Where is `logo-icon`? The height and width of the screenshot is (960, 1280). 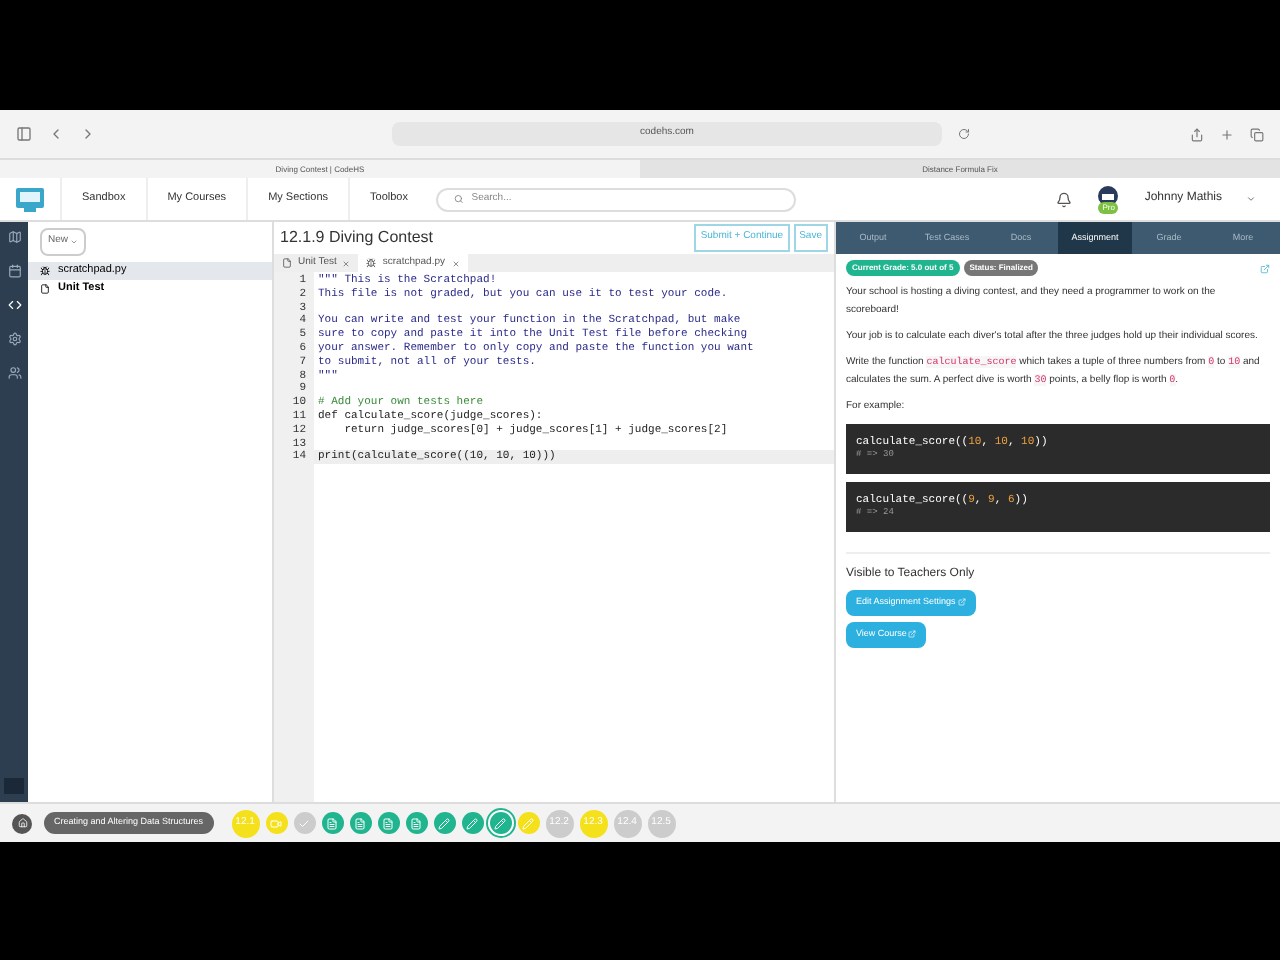
logo-icon is located at coordinates (30, 199).